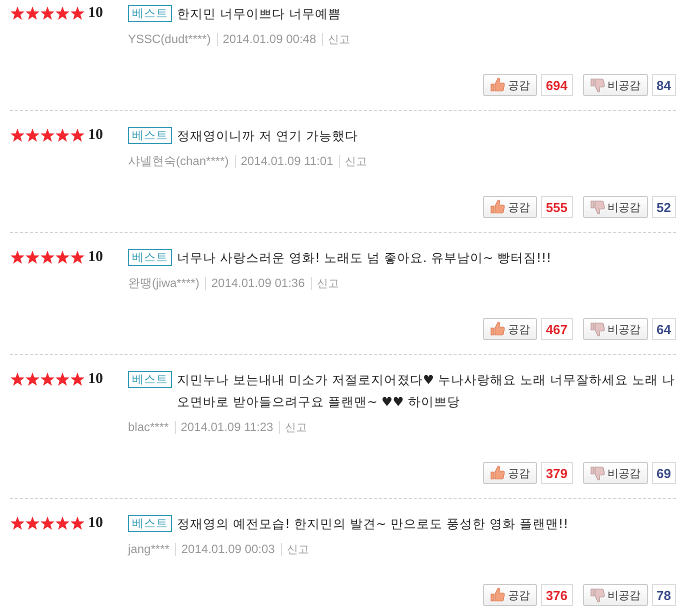 Image resolution: width=686 pixels, height=613 pixels. I want to click on dislike-count: 52, so click(664, 207).